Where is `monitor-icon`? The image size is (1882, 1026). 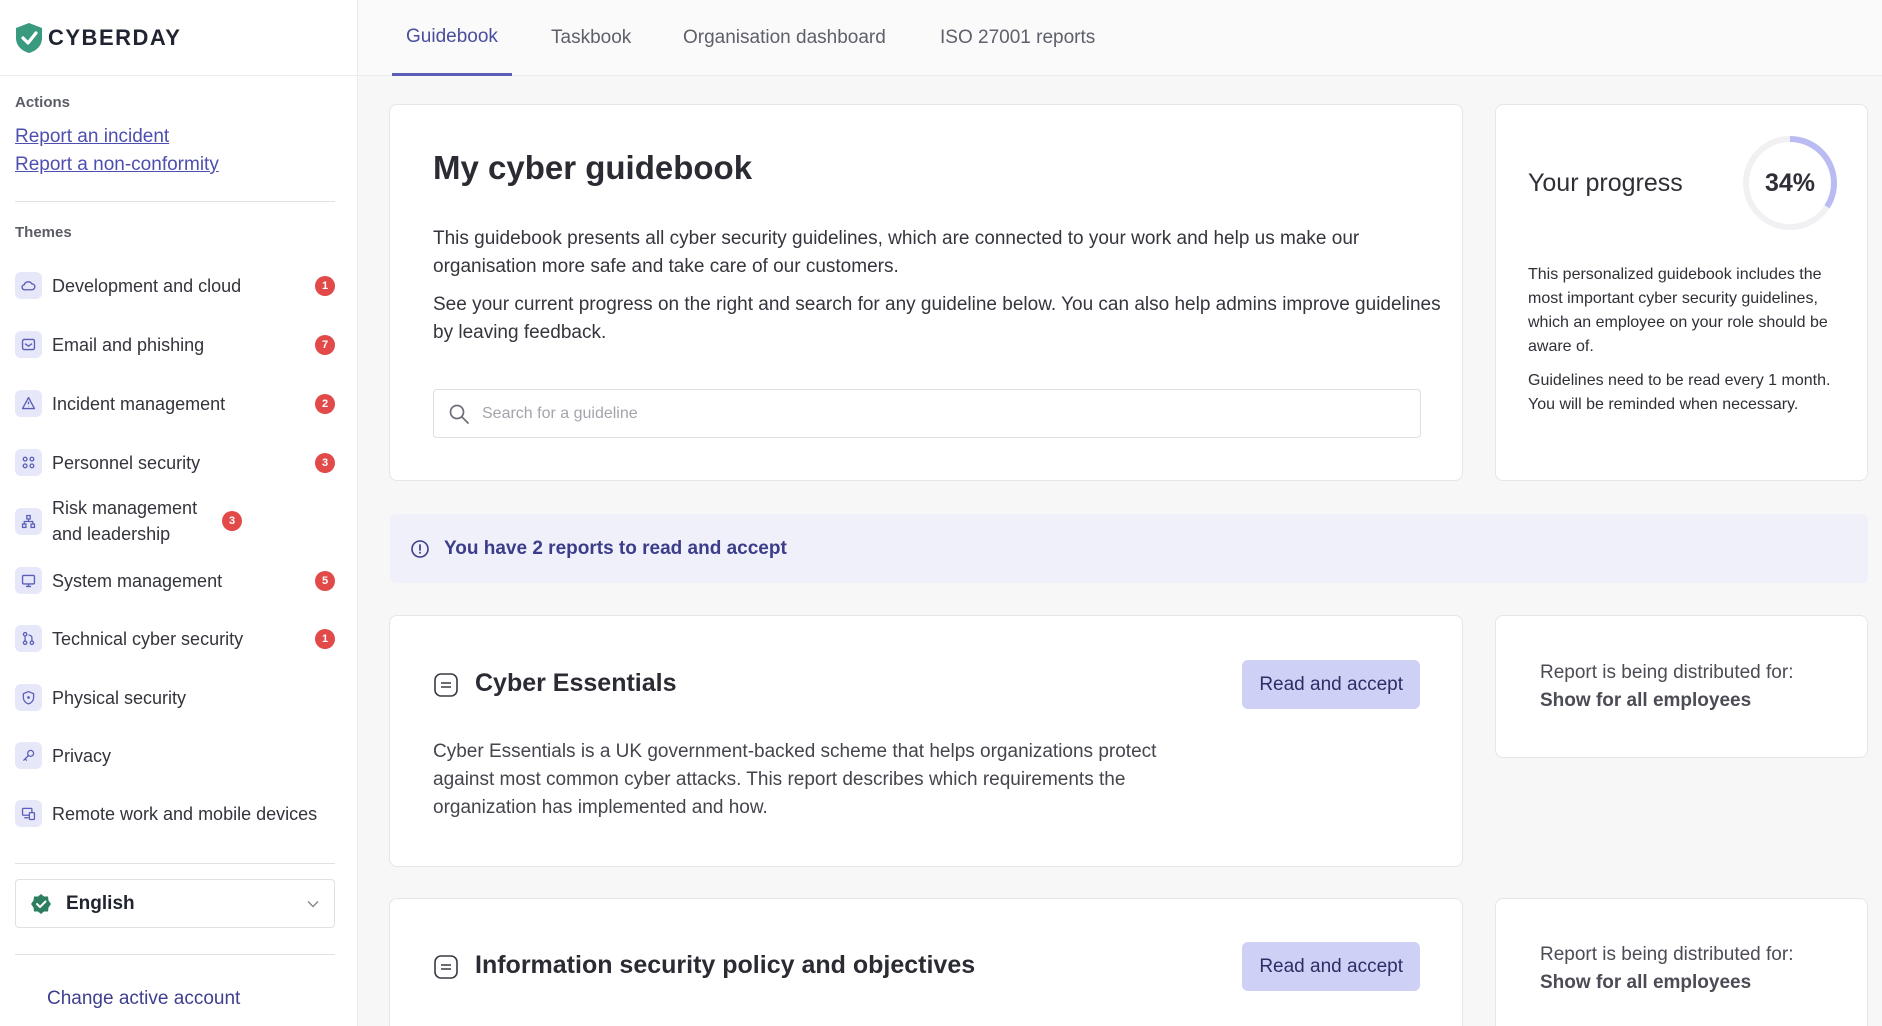 monitor-icon is located at coordinates (28, 580).